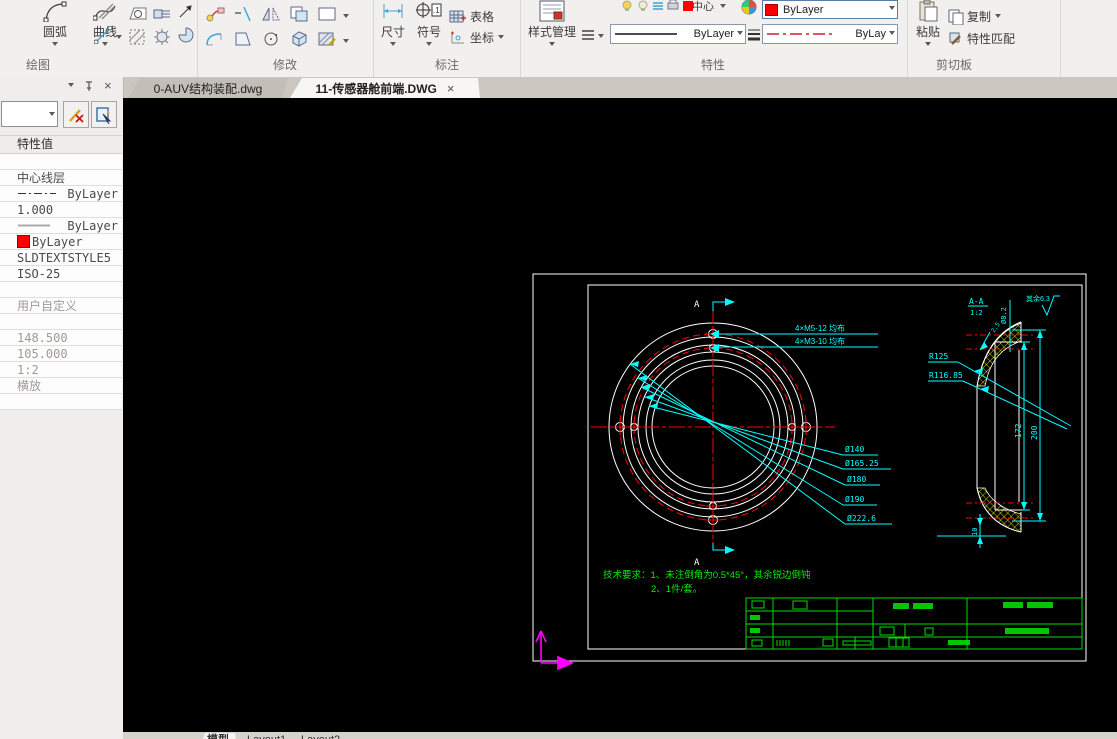  I want to click on arrow-tool-icon, so click(186, 11).